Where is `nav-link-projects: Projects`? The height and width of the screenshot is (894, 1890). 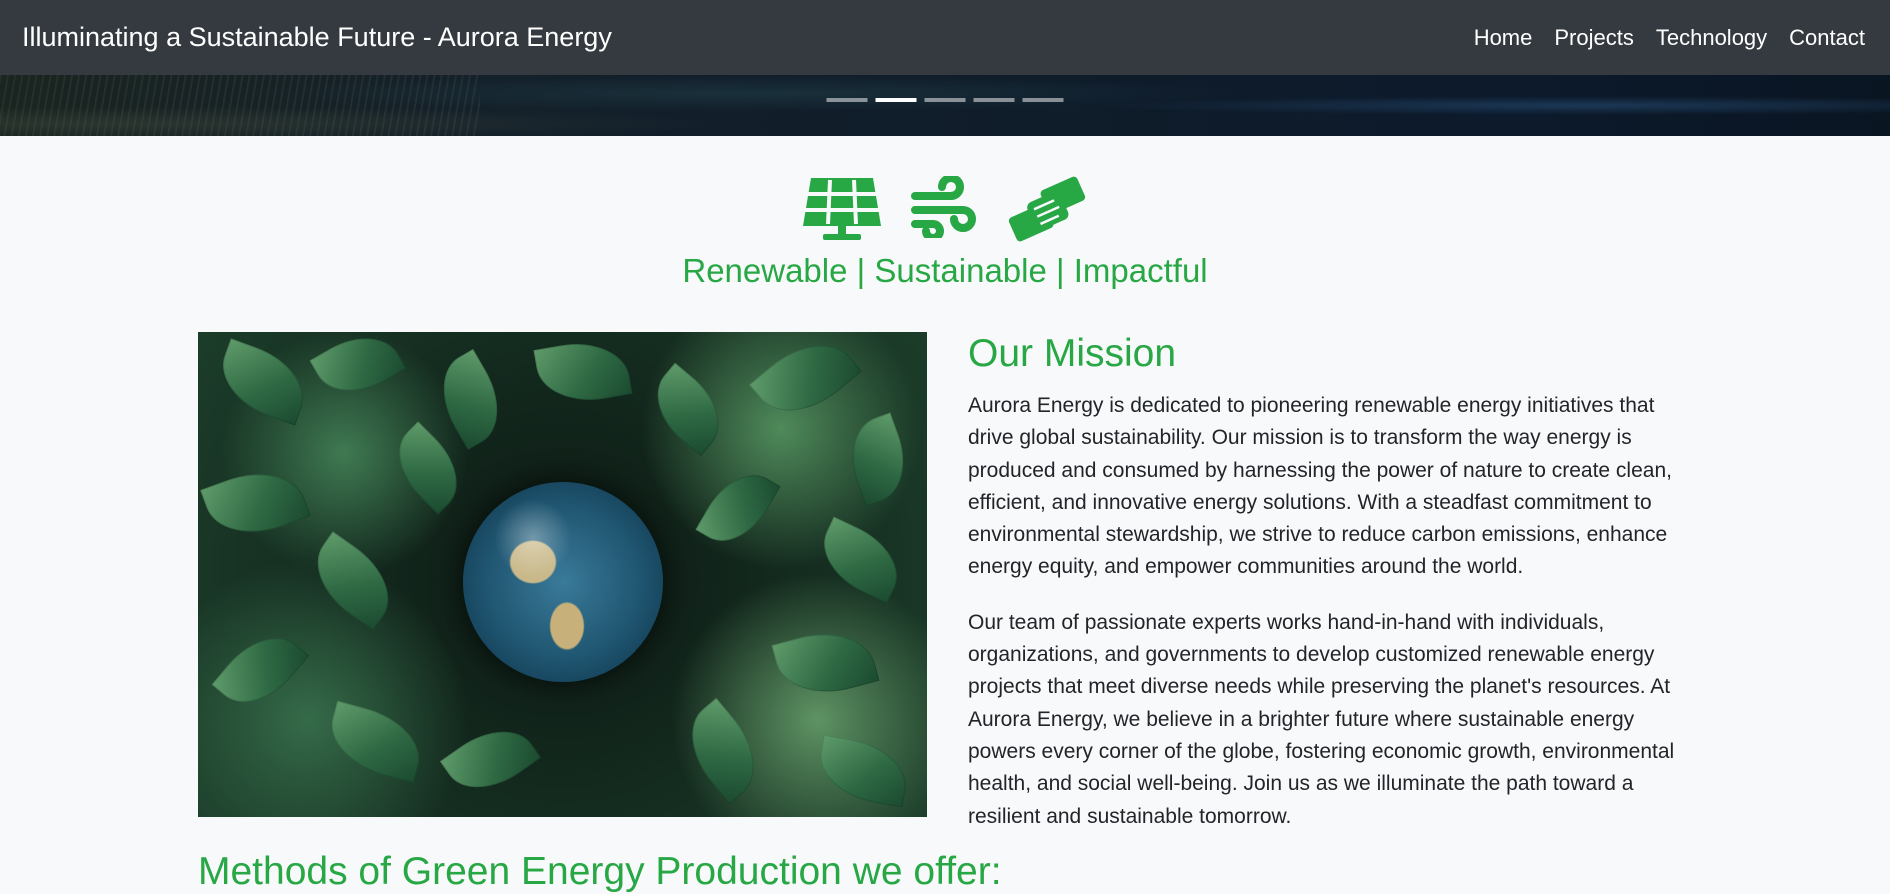
nav-link-projects: Projects is located at coordinates (1593, 38).